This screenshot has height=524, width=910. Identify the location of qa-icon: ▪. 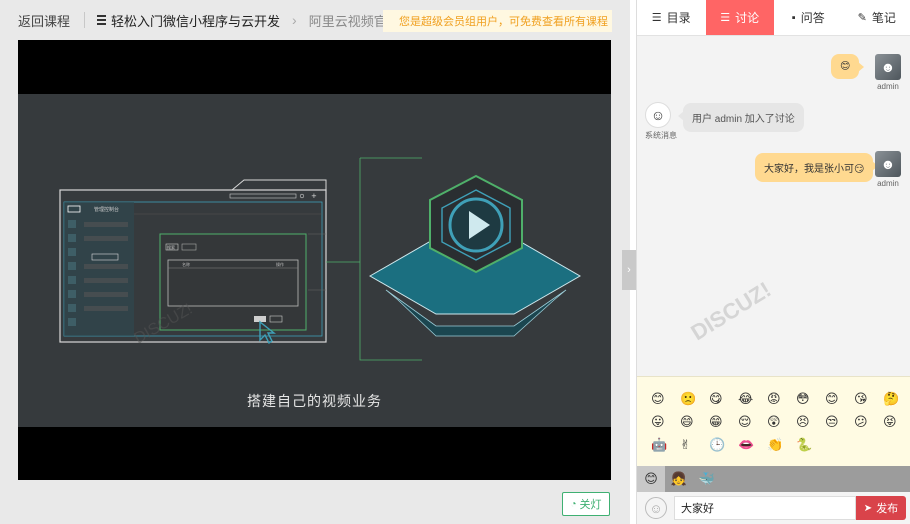
(793, 17).